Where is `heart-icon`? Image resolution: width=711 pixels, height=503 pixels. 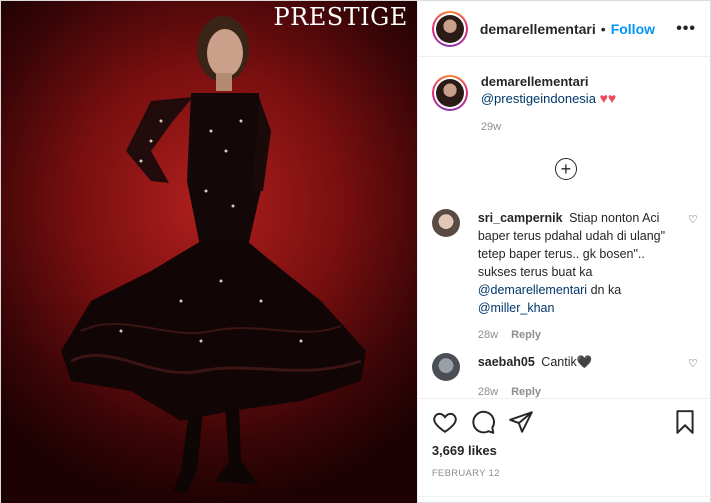
heart-icon is located at coordinates (445, 422).